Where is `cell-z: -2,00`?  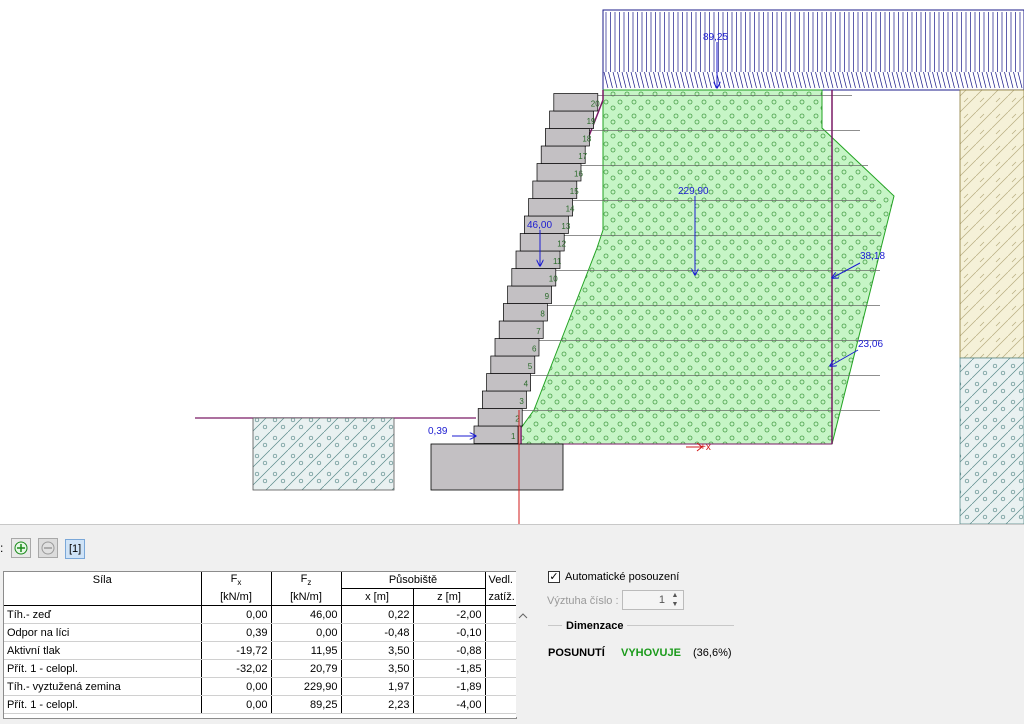
cell-z: -2,00 is located at coordinates (449, 614).